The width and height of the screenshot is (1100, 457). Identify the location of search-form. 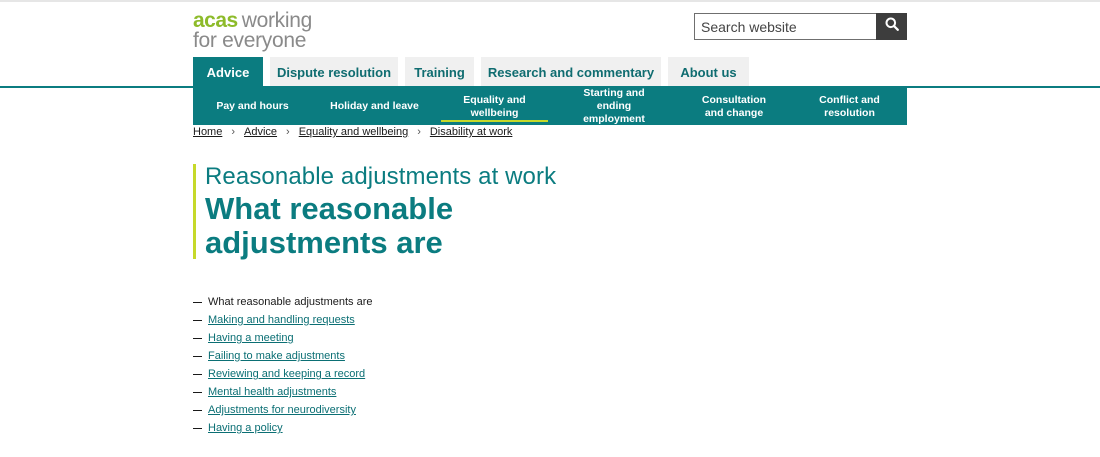
(800, 26).